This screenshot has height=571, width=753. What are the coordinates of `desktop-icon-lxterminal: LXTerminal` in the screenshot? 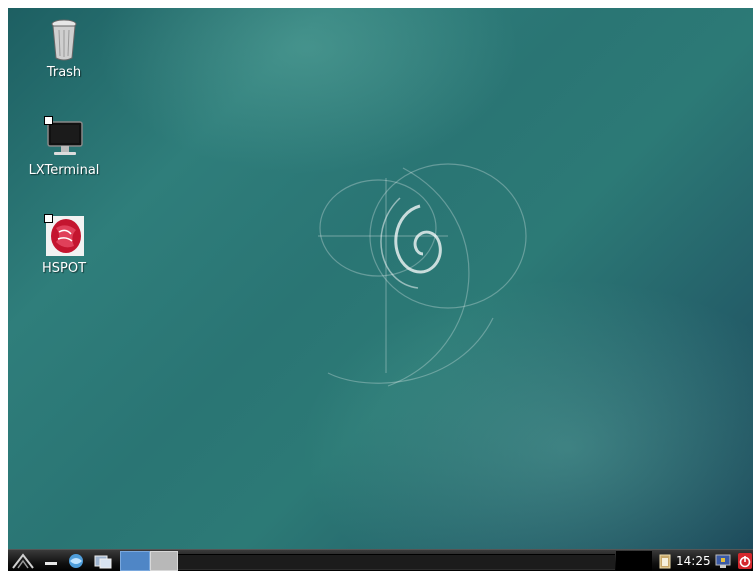 It's located at (64, 147).